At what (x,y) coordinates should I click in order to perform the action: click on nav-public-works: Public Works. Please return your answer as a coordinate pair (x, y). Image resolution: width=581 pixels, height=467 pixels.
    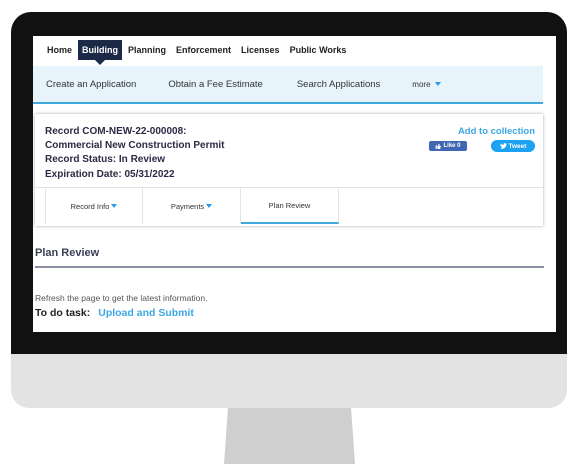
    Looking at the image, I should click on (318, 50).